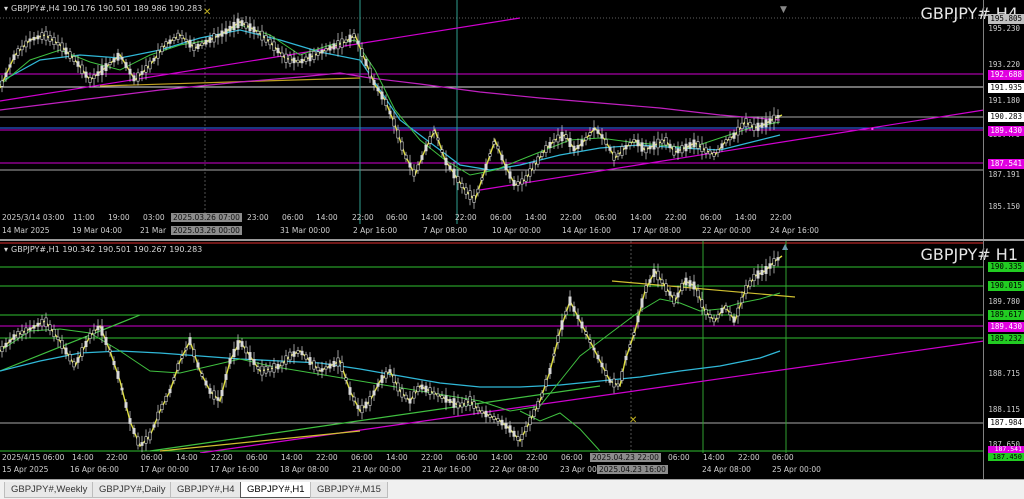 This screenshot has height=499, width=1024. What do you see at coordinates (1006, 449) in the screenshot?
I see `price-box-magenta: 187.541` at bounding box center [1006, 449].